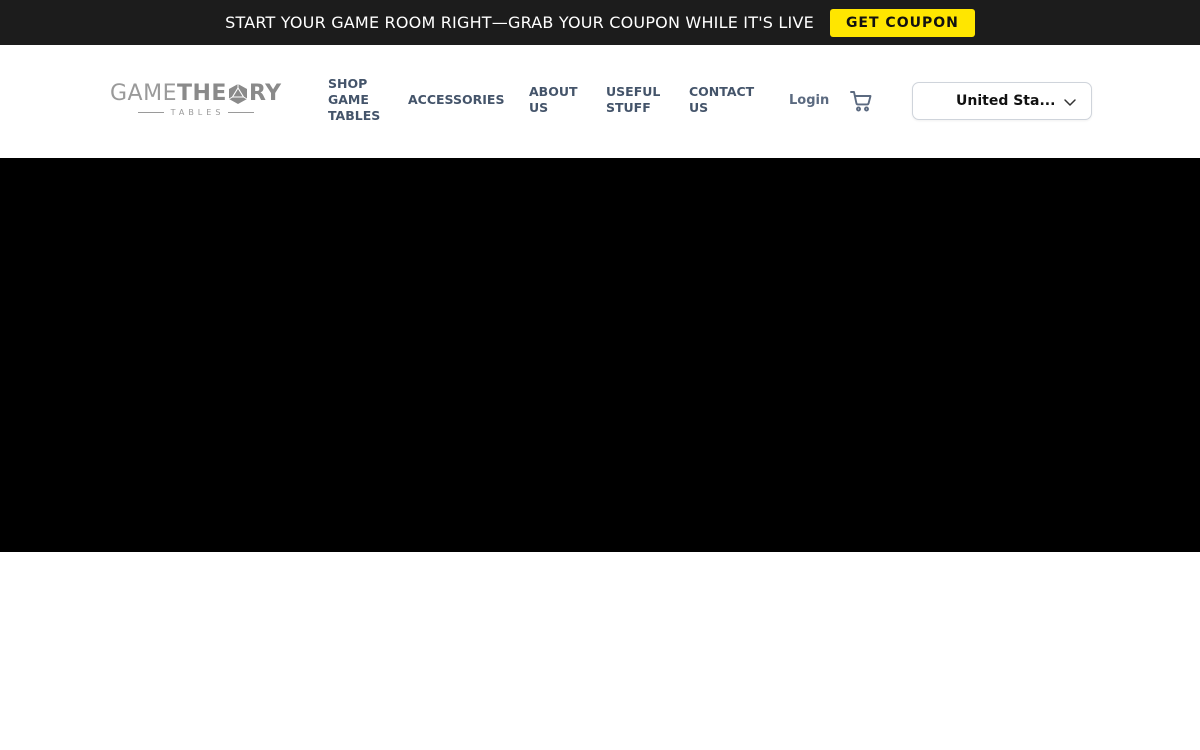 Image resolution: width=1200 pixels, height=750 pixels. What do you see at coordinates (721, 100) in the screenshot?
I see `nav-contact-us: CONTACT US` at bounding box center [721, 100].